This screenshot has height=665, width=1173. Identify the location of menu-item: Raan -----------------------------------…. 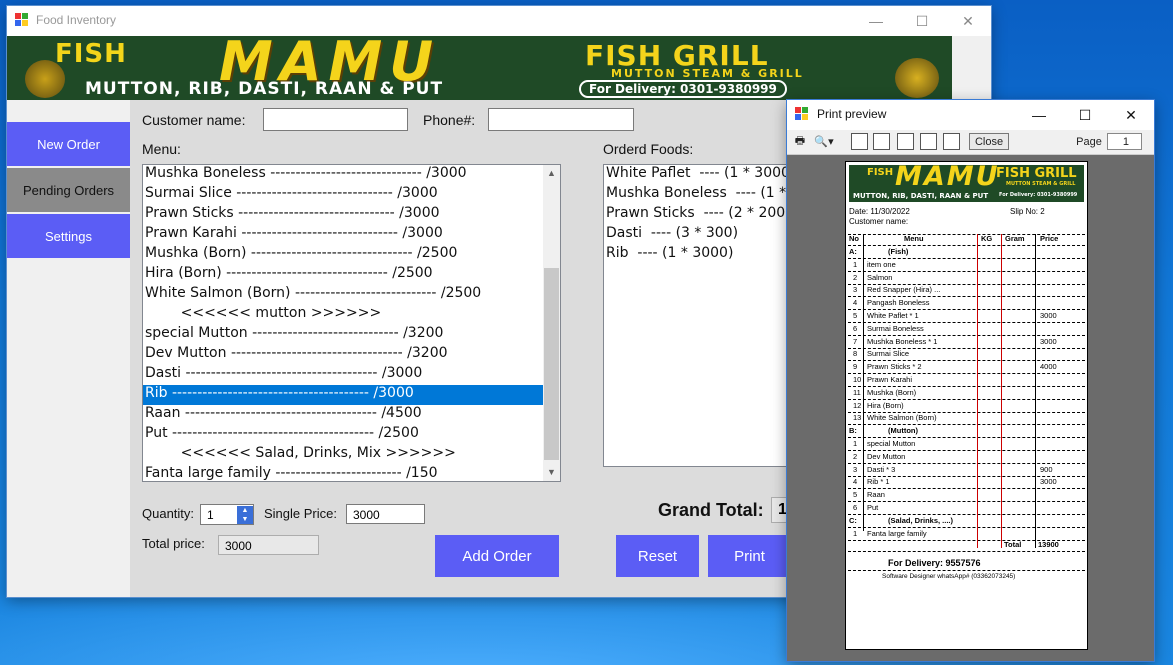
(343, 415).